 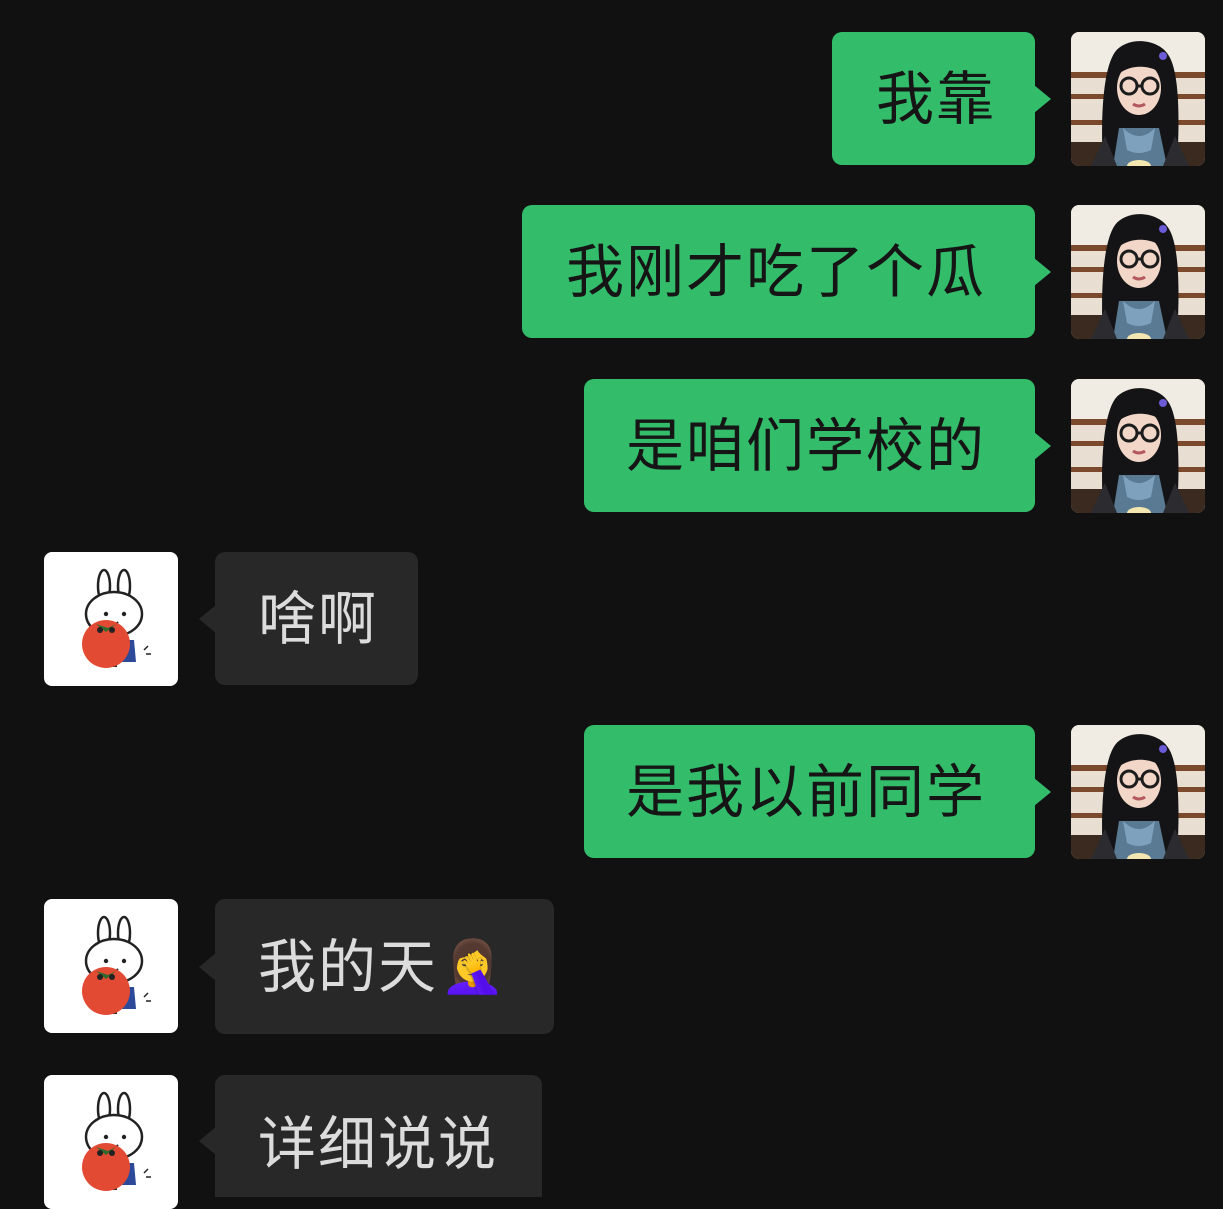 I want to click on received-message-bubble: 啥啊, so click(x=308, y=618).